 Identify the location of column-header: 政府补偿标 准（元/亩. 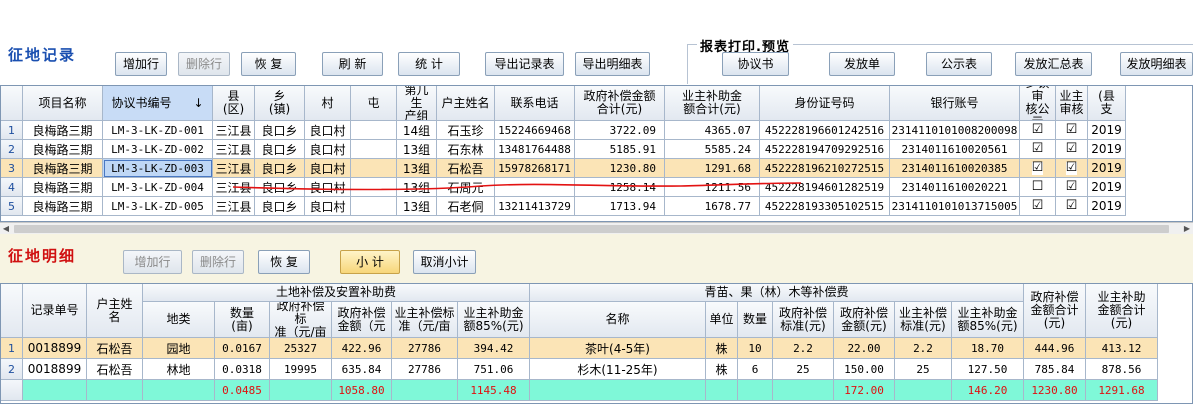
(301, 320).